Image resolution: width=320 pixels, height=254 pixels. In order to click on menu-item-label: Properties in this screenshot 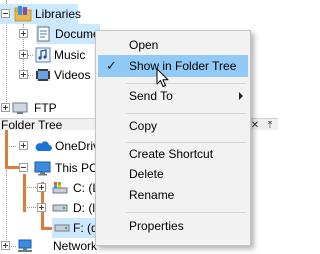, I will do `click(156, 226)`.